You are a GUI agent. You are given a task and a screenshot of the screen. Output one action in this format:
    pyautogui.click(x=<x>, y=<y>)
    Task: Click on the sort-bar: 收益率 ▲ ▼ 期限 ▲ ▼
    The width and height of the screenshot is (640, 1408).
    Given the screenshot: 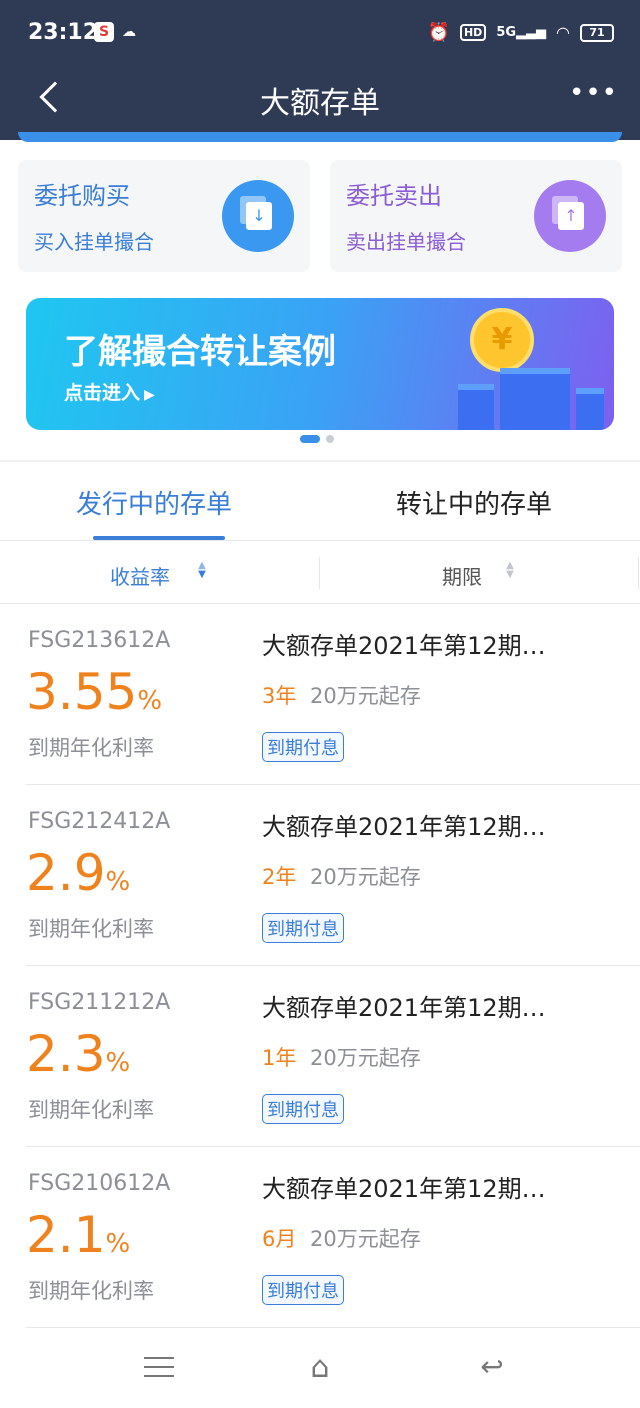 What is the action you would take?
    pyautogui.click(x=320, y=572)
    